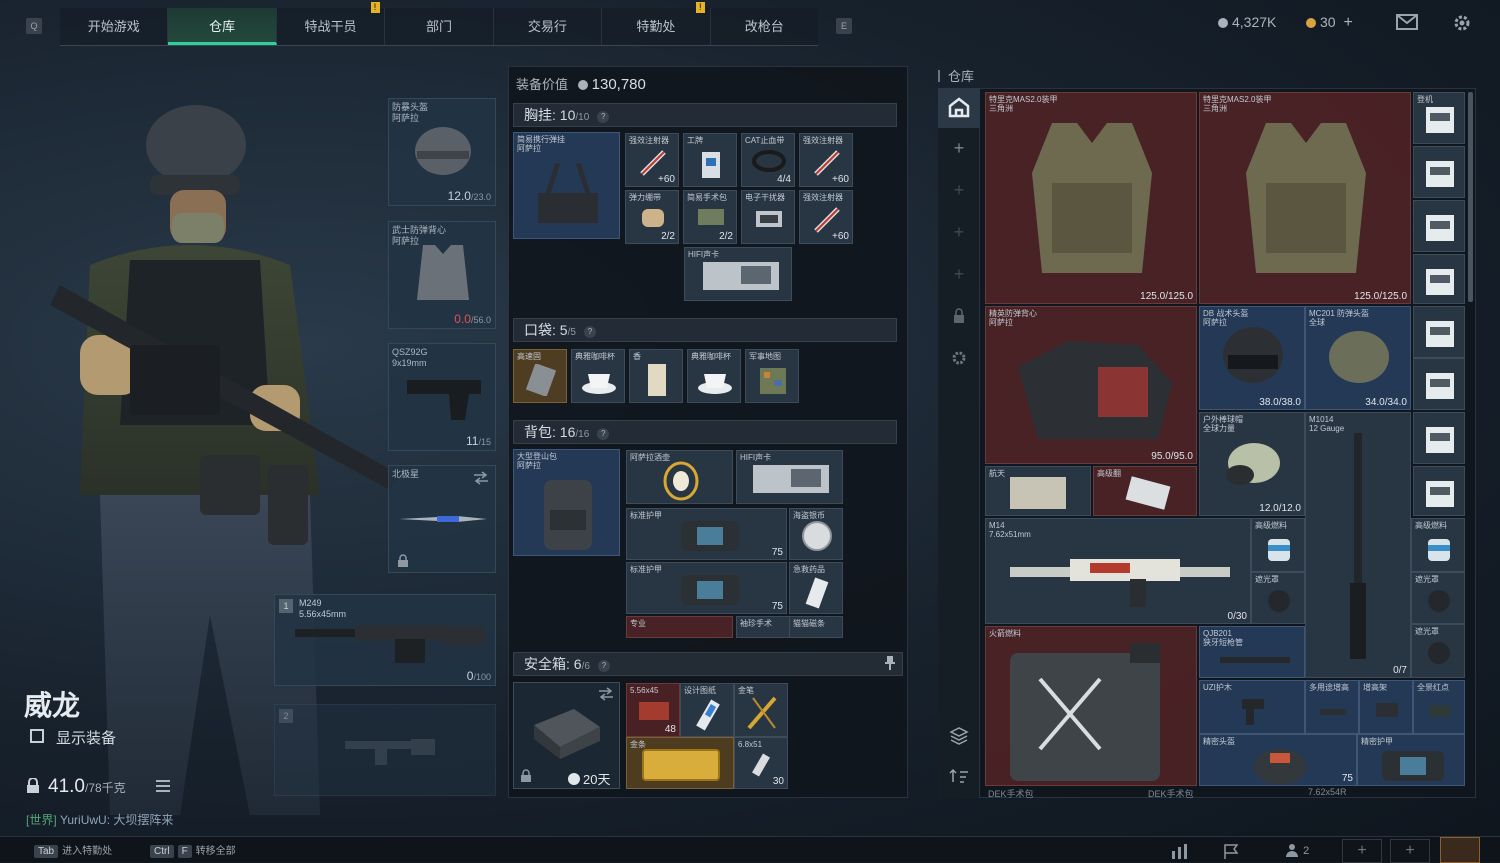 The image size is (1500, 863). I want to click on tab-trading: 交易行, so click(548, 26).